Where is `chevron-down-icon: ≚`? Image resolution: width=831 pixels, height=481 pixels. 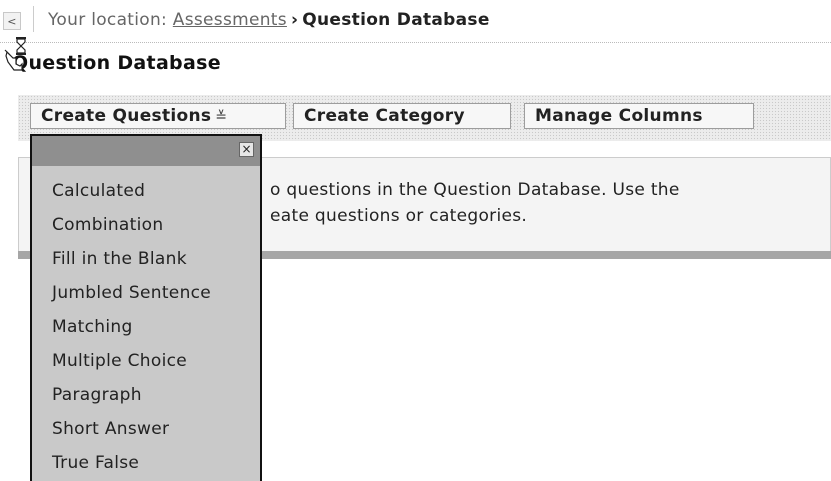
chevron-down-icon: ≚ is located at coordinates (221, 117).